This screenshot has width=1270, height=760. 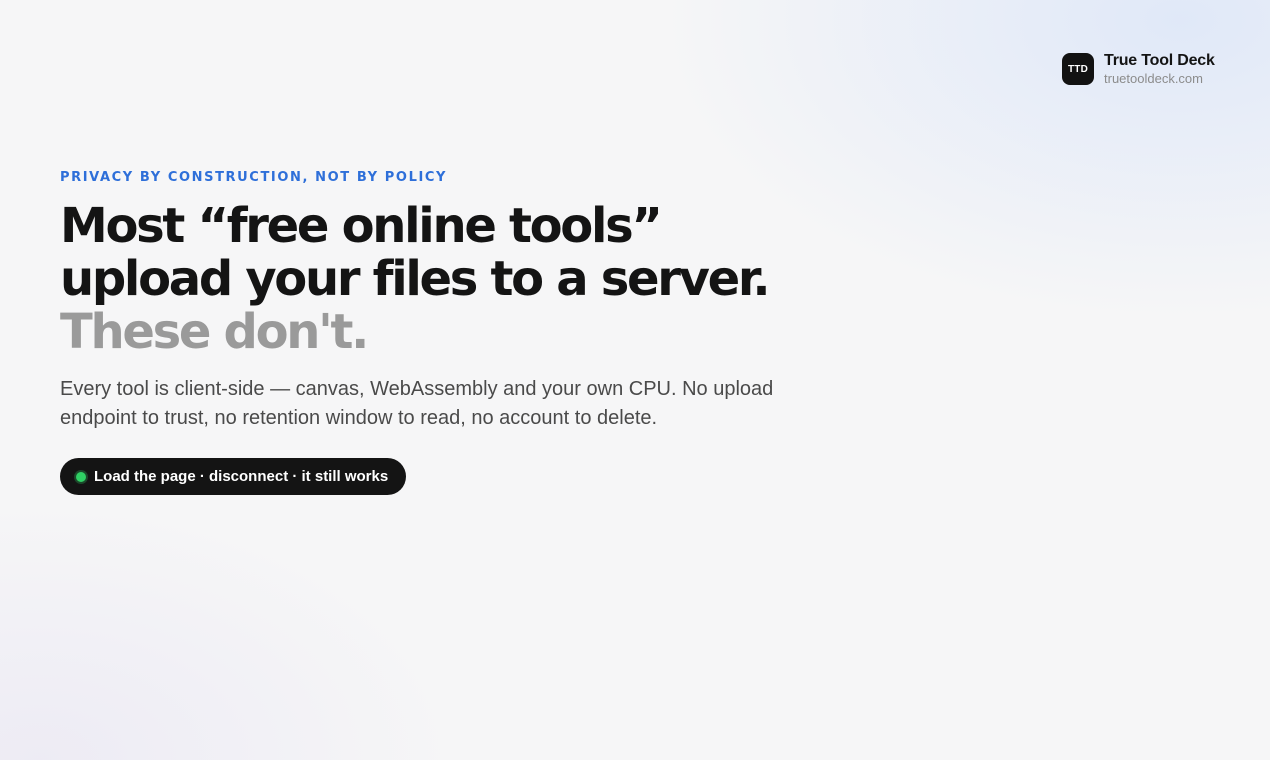 What do you see at coordinates (214, 332) in the screenshot?
I see `headline-line-3: These don't.` at bounding box center [214, 332].